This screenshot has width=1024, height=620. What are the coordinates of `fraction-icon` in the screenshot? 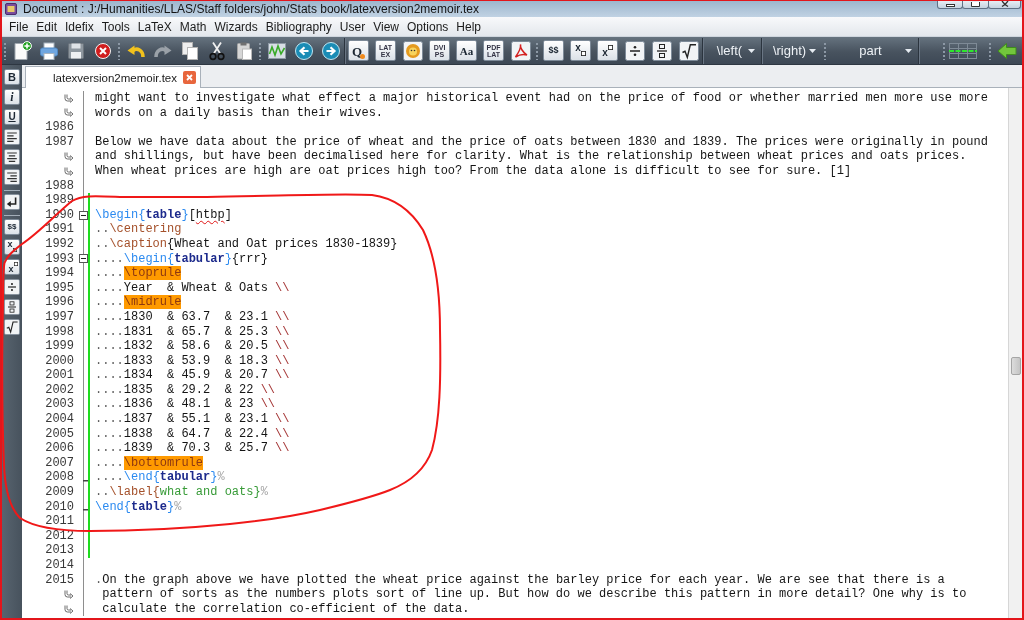 It's located at (12, 307).